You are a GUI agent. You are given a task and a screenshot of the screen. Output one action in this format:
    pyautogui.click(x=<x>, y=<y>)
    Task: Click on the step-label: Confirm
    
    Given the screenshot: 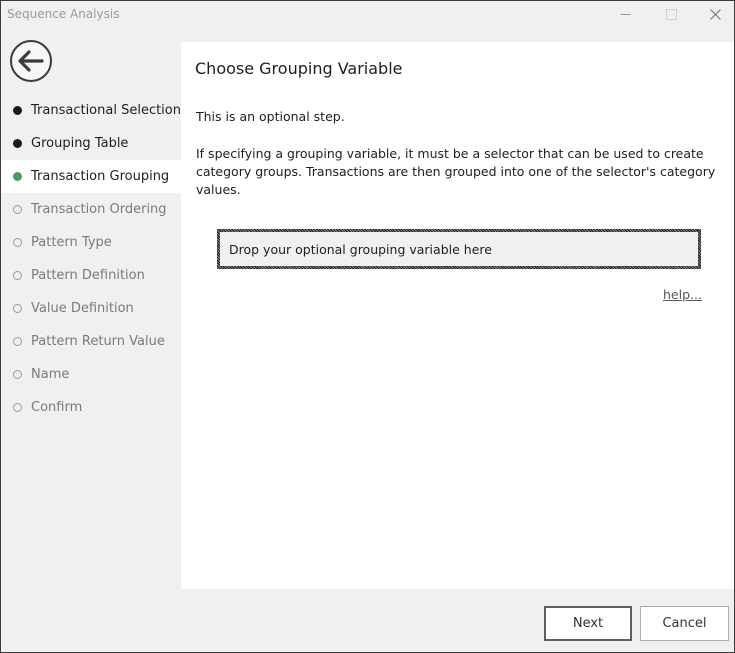 What is the action you would take?
    pyautogui.click(x=57, y=407)
    